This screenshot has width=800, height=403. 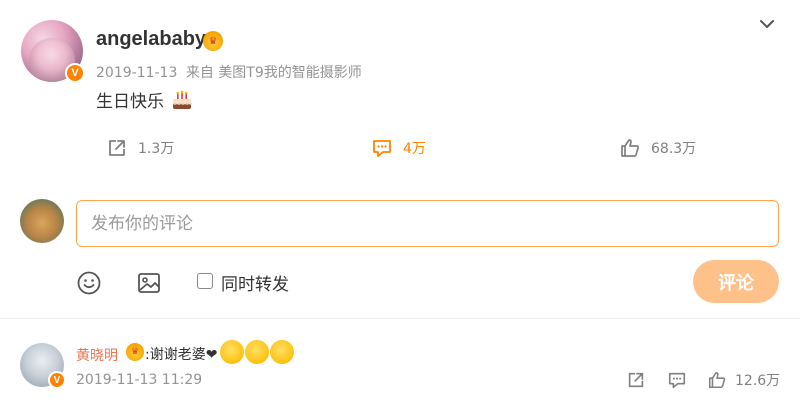 What do you see at coordinates (274, 73) in the screenshot?
I see `post-source: 来自 美图T9我的智能摄影师` at bounding box center [274, 73].